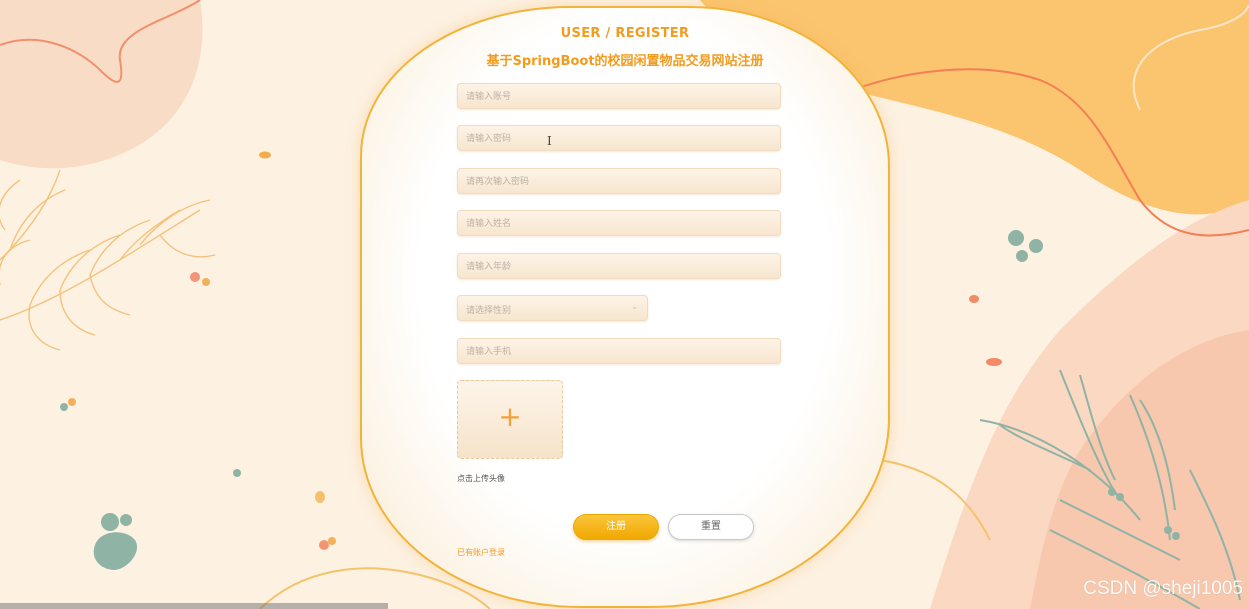 The height and width of the screenshot is (609, 1249). I want to click on password-field, so click(619, 138).